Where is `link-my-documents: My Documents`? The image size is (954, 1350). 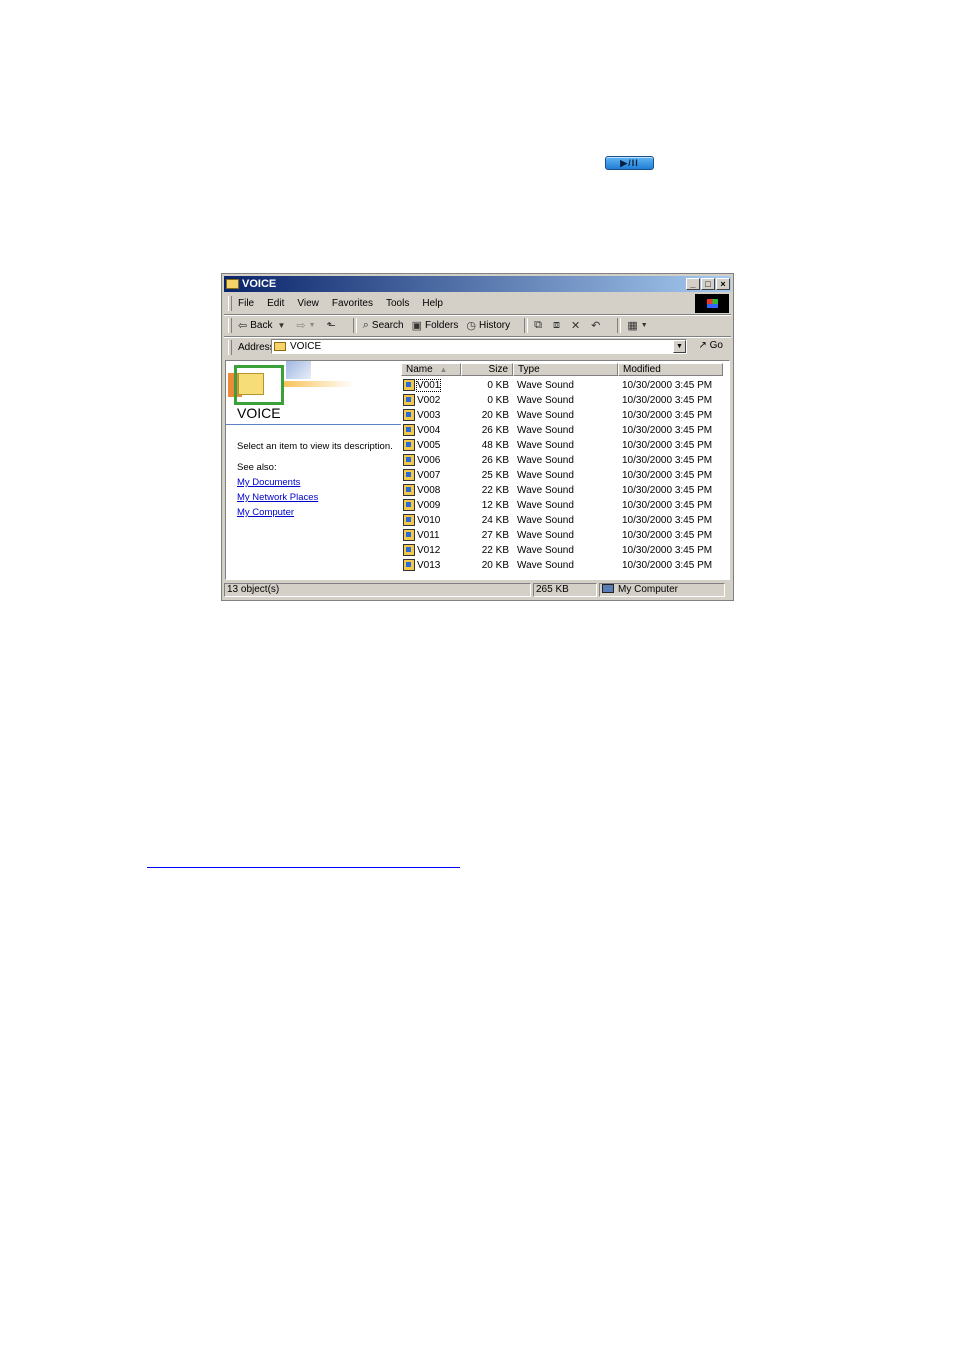
link-my-documents: My Documents is located at coordinates (268, 482).